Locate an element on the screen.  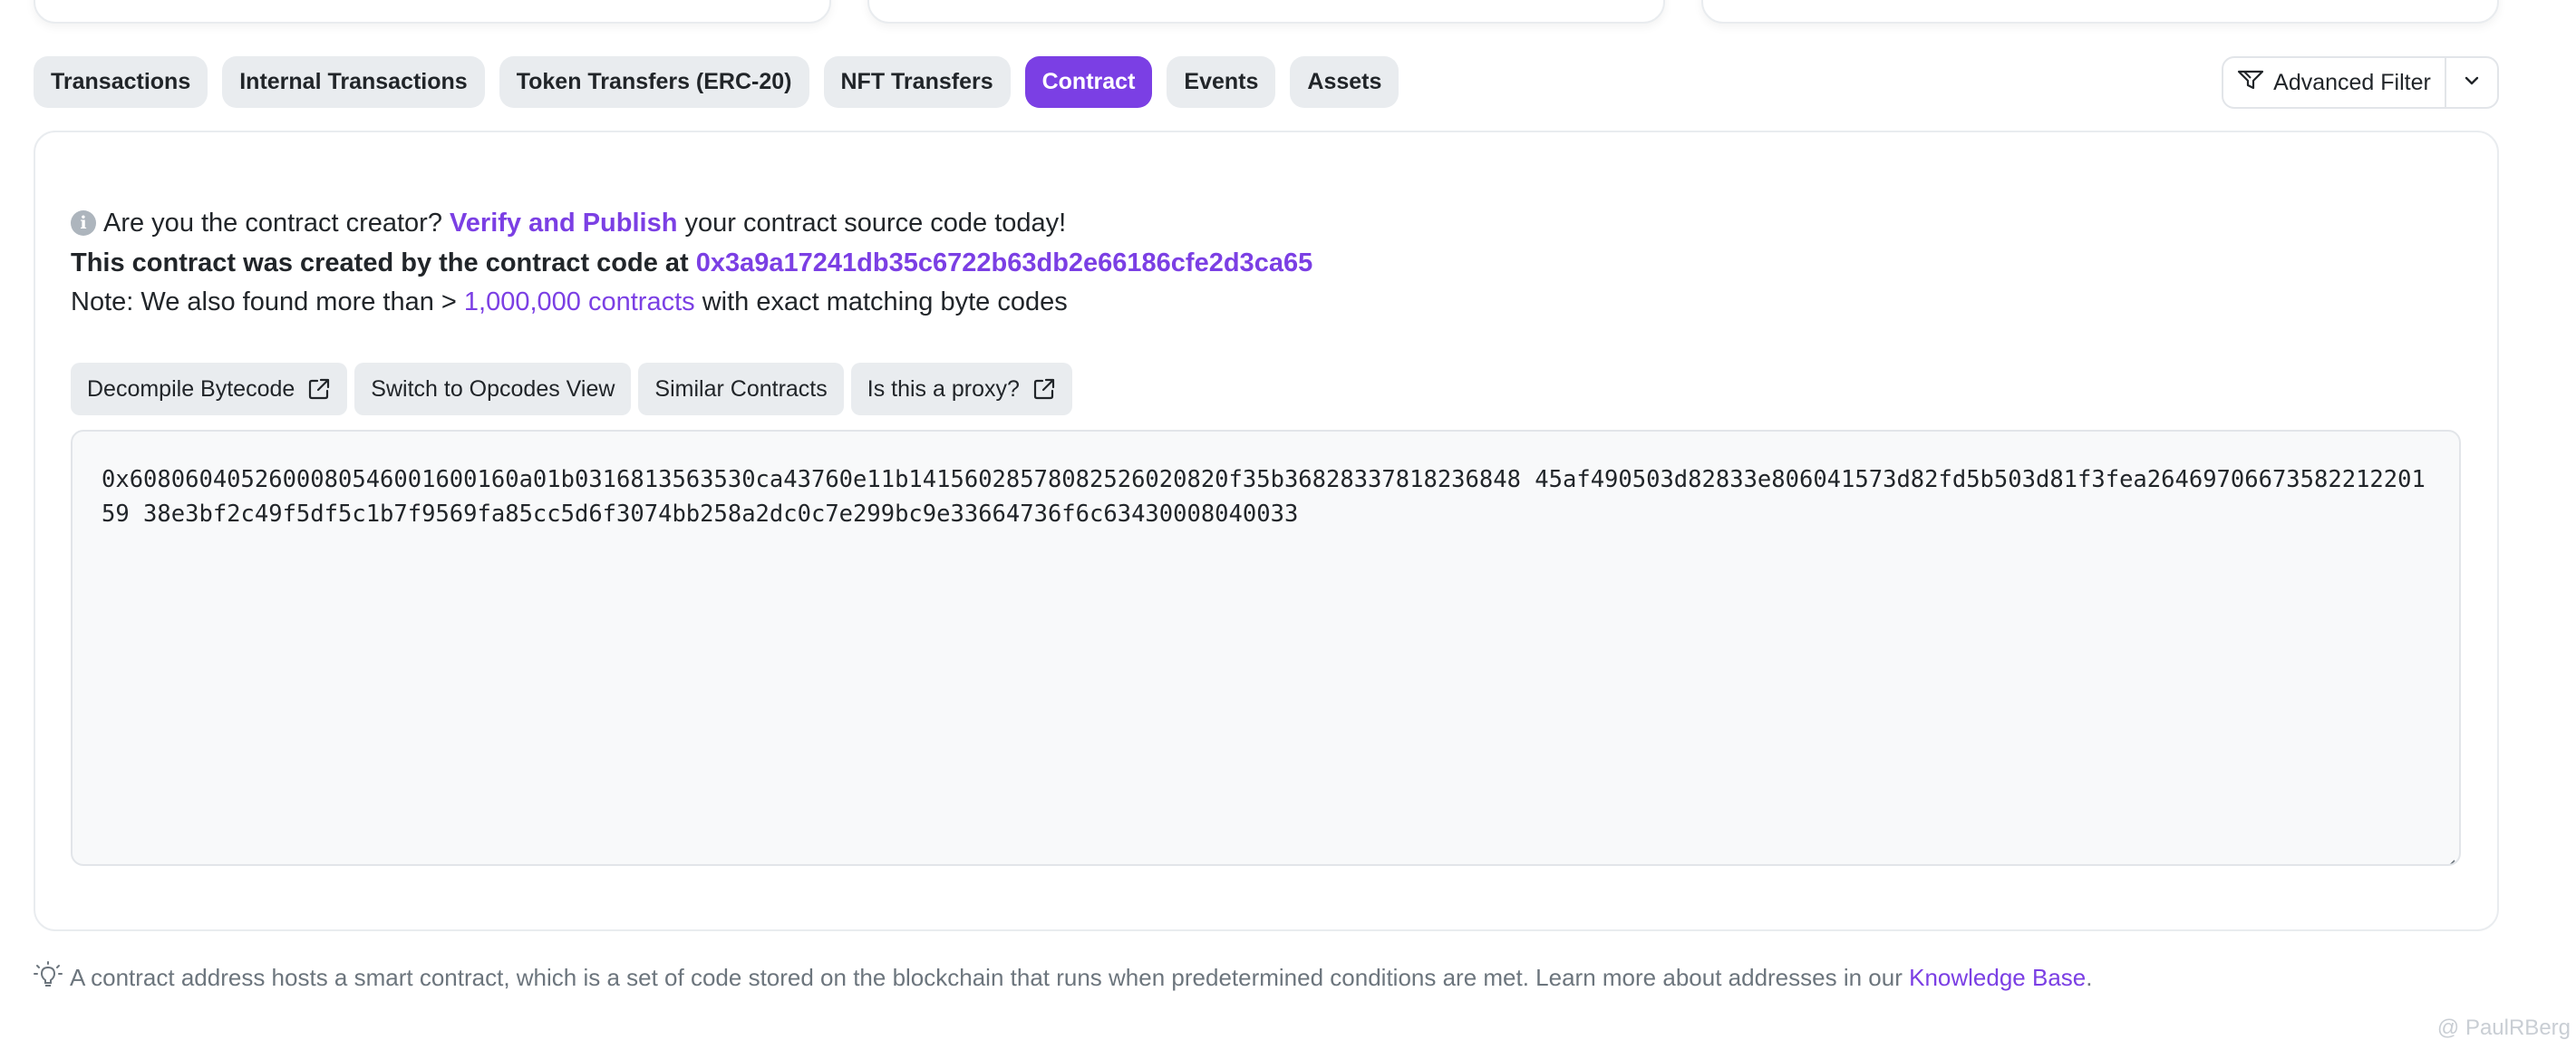
tab-assets: Assets is located at coordinates (1344, 82).